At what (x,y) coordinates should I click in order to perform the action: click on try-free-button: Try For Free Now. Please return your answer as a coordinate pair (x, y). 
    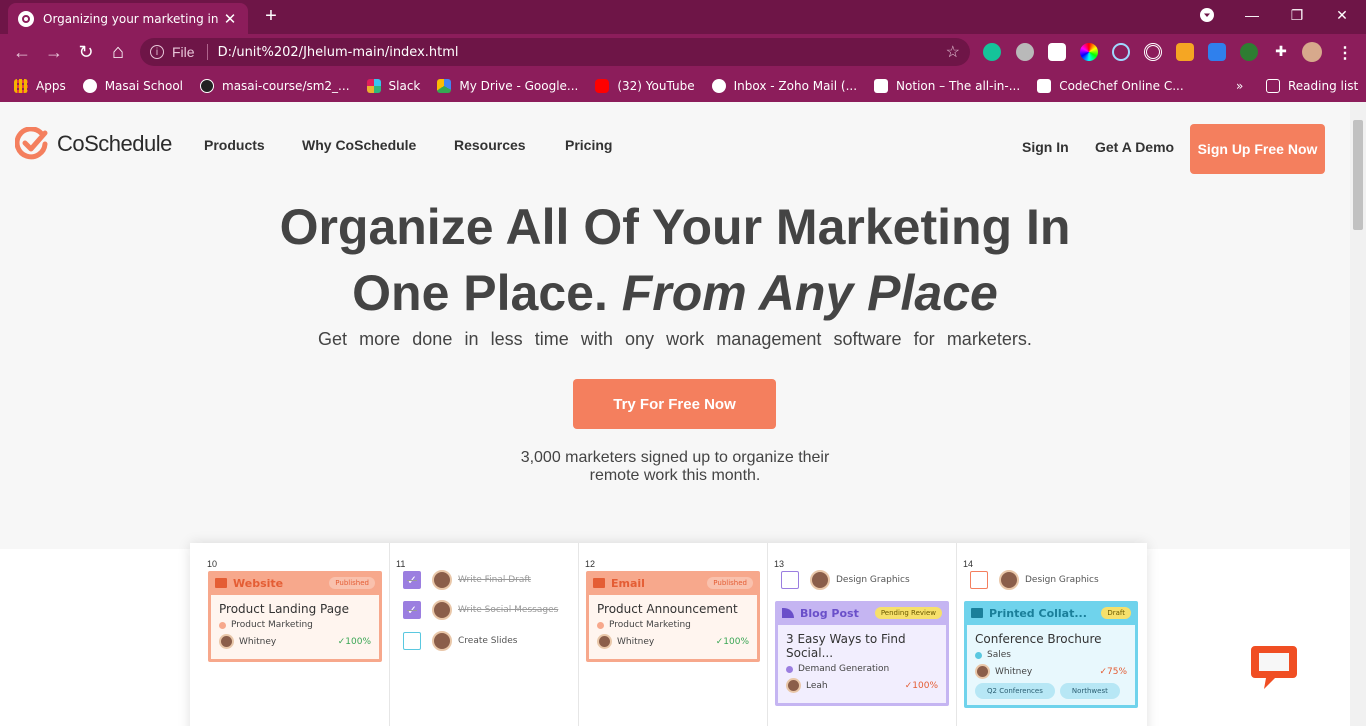
    Looking at the image, I should click on (674, 404).